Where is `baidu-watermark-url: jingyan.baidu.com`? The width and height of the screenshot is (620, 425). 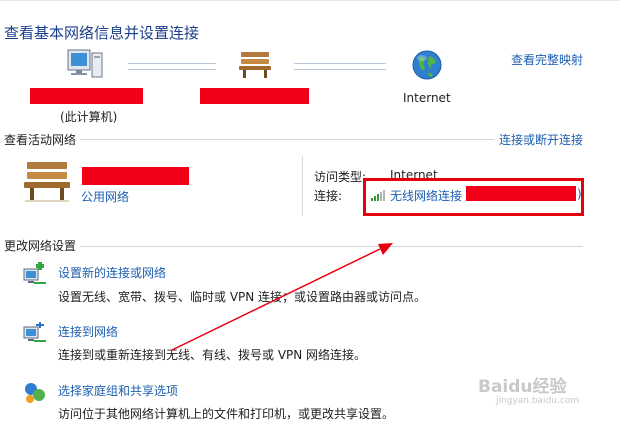 baidu-watermark-url: jingyan.baidu.com is located at coordinates (538, 401).